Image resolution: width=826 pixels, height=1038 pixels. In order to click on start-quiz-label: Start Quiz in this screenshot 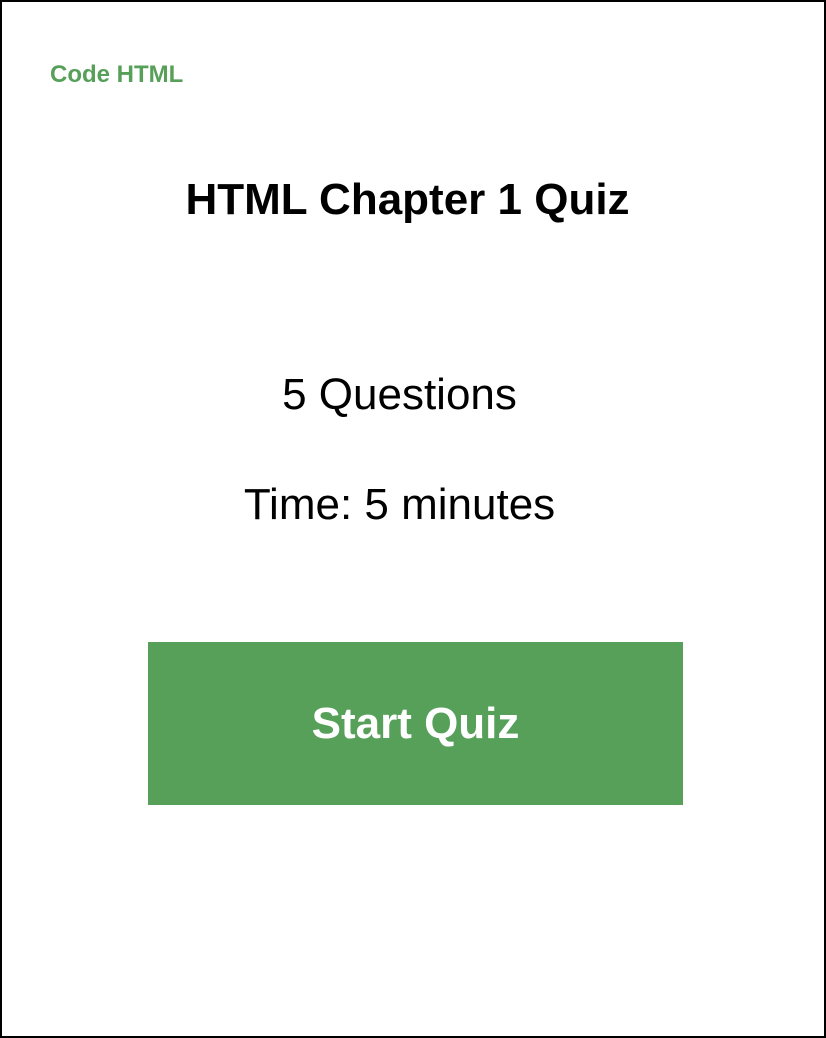, I will do `click(415, 723)`.